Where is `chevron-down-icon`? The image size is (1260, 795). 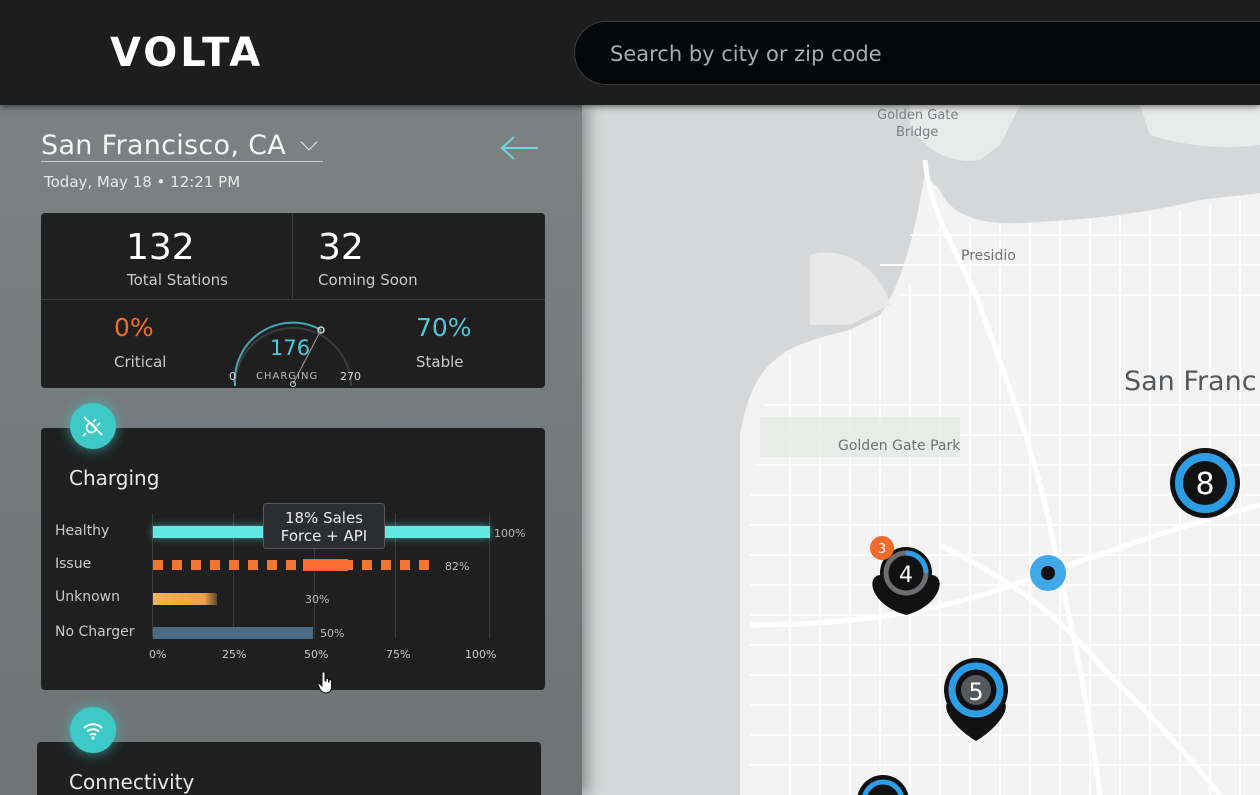
chevron-down-icon is located at coordinates (309, 142).